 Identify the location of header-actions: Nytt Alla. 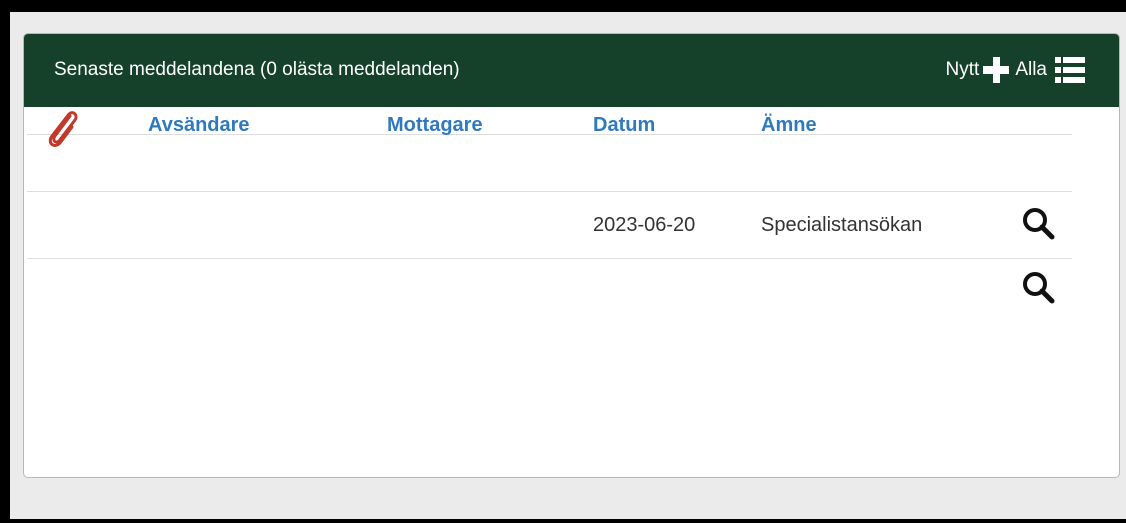
(1015, 70).